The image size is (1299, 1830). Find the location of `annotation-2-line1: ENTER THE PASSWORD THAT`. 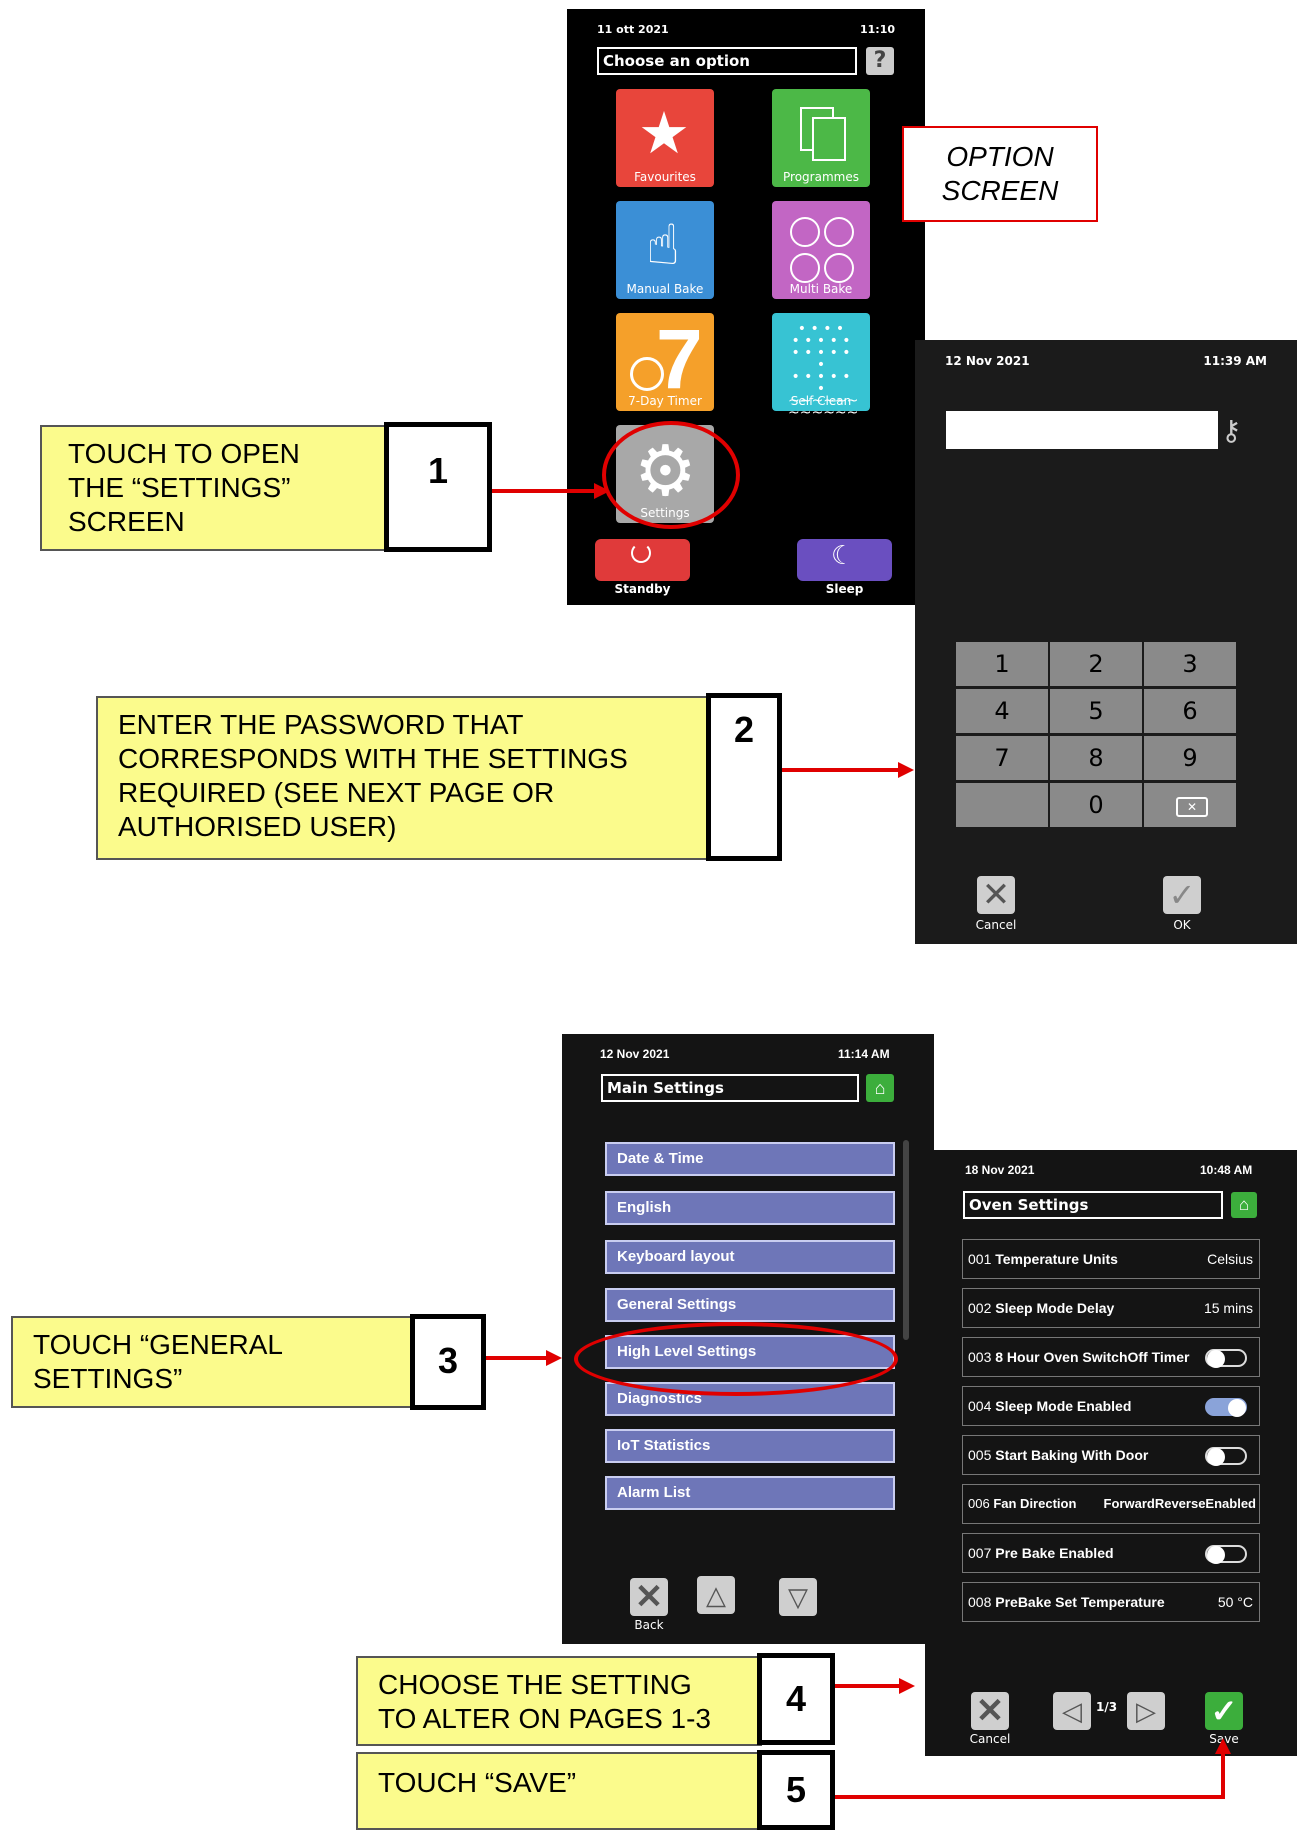

annotation-2-line1: ENTER THE PASSWORD THAT is located at coordinates (321, 724).